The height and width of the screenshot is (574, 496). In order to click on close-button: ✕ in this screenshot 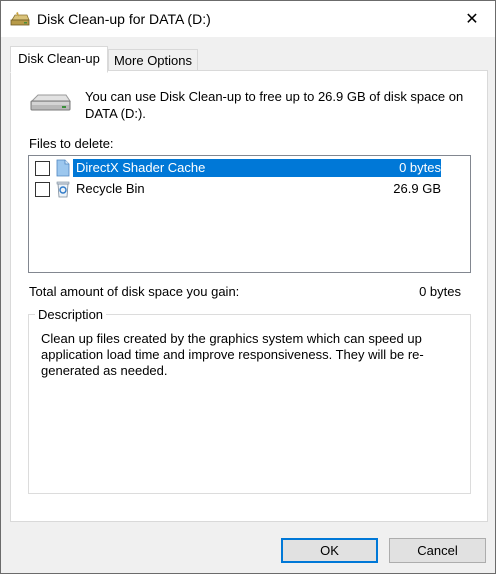, I will do `click(472, 19)`.